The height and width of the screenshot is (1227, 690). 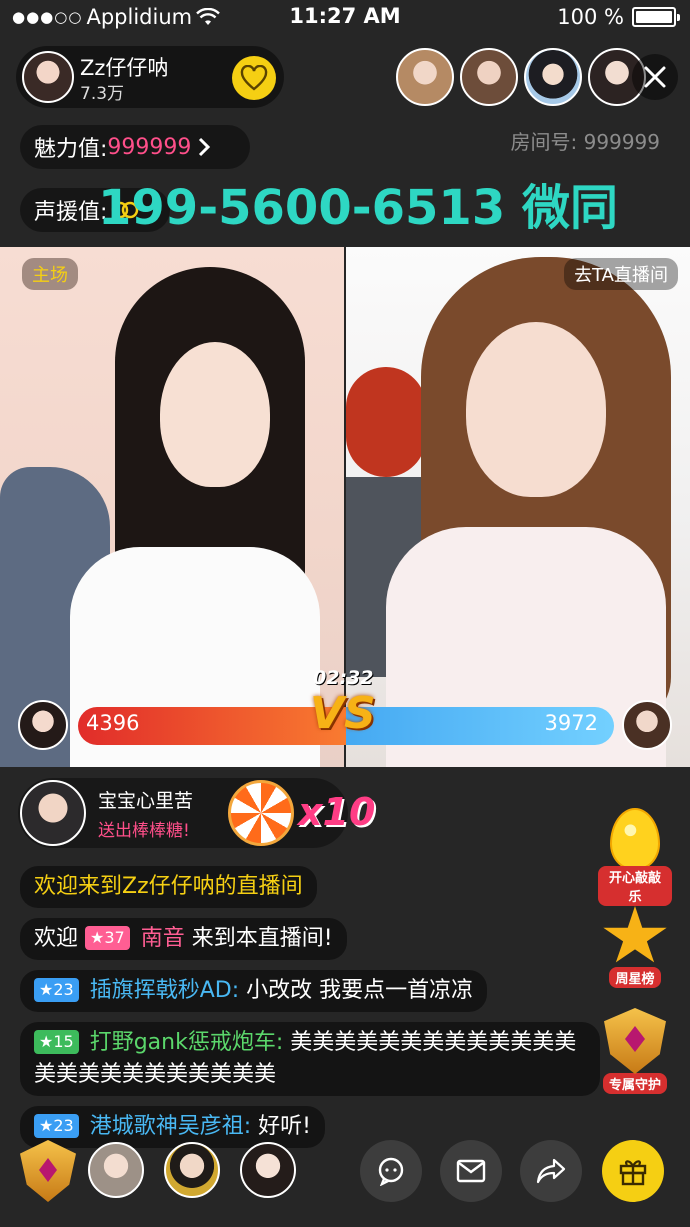 I want to click on status-bar: ●●●○○ Applidium 11:27 AM 100 %, so click(x=345, y=18).